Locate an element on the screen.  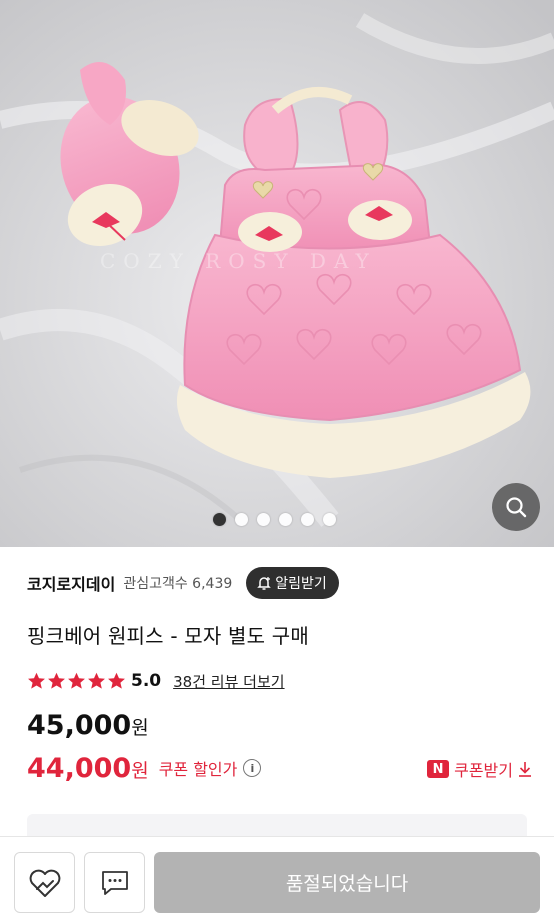
purchase-bar: 품절되었습니다 is located at coordinates (277, 879).